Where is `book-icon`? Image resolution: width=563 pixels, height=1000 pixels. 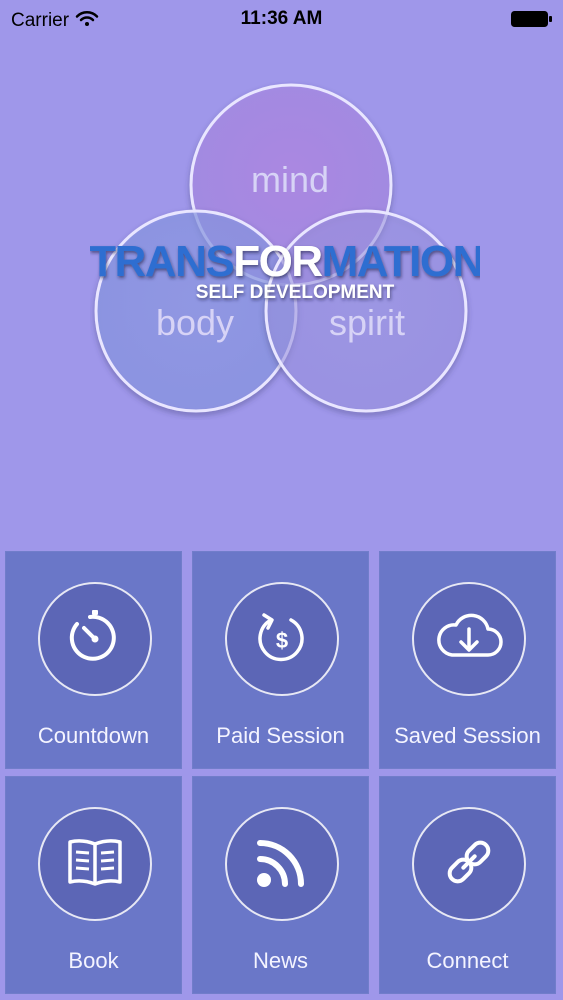
book-icon is located at coordinates (95, 864).